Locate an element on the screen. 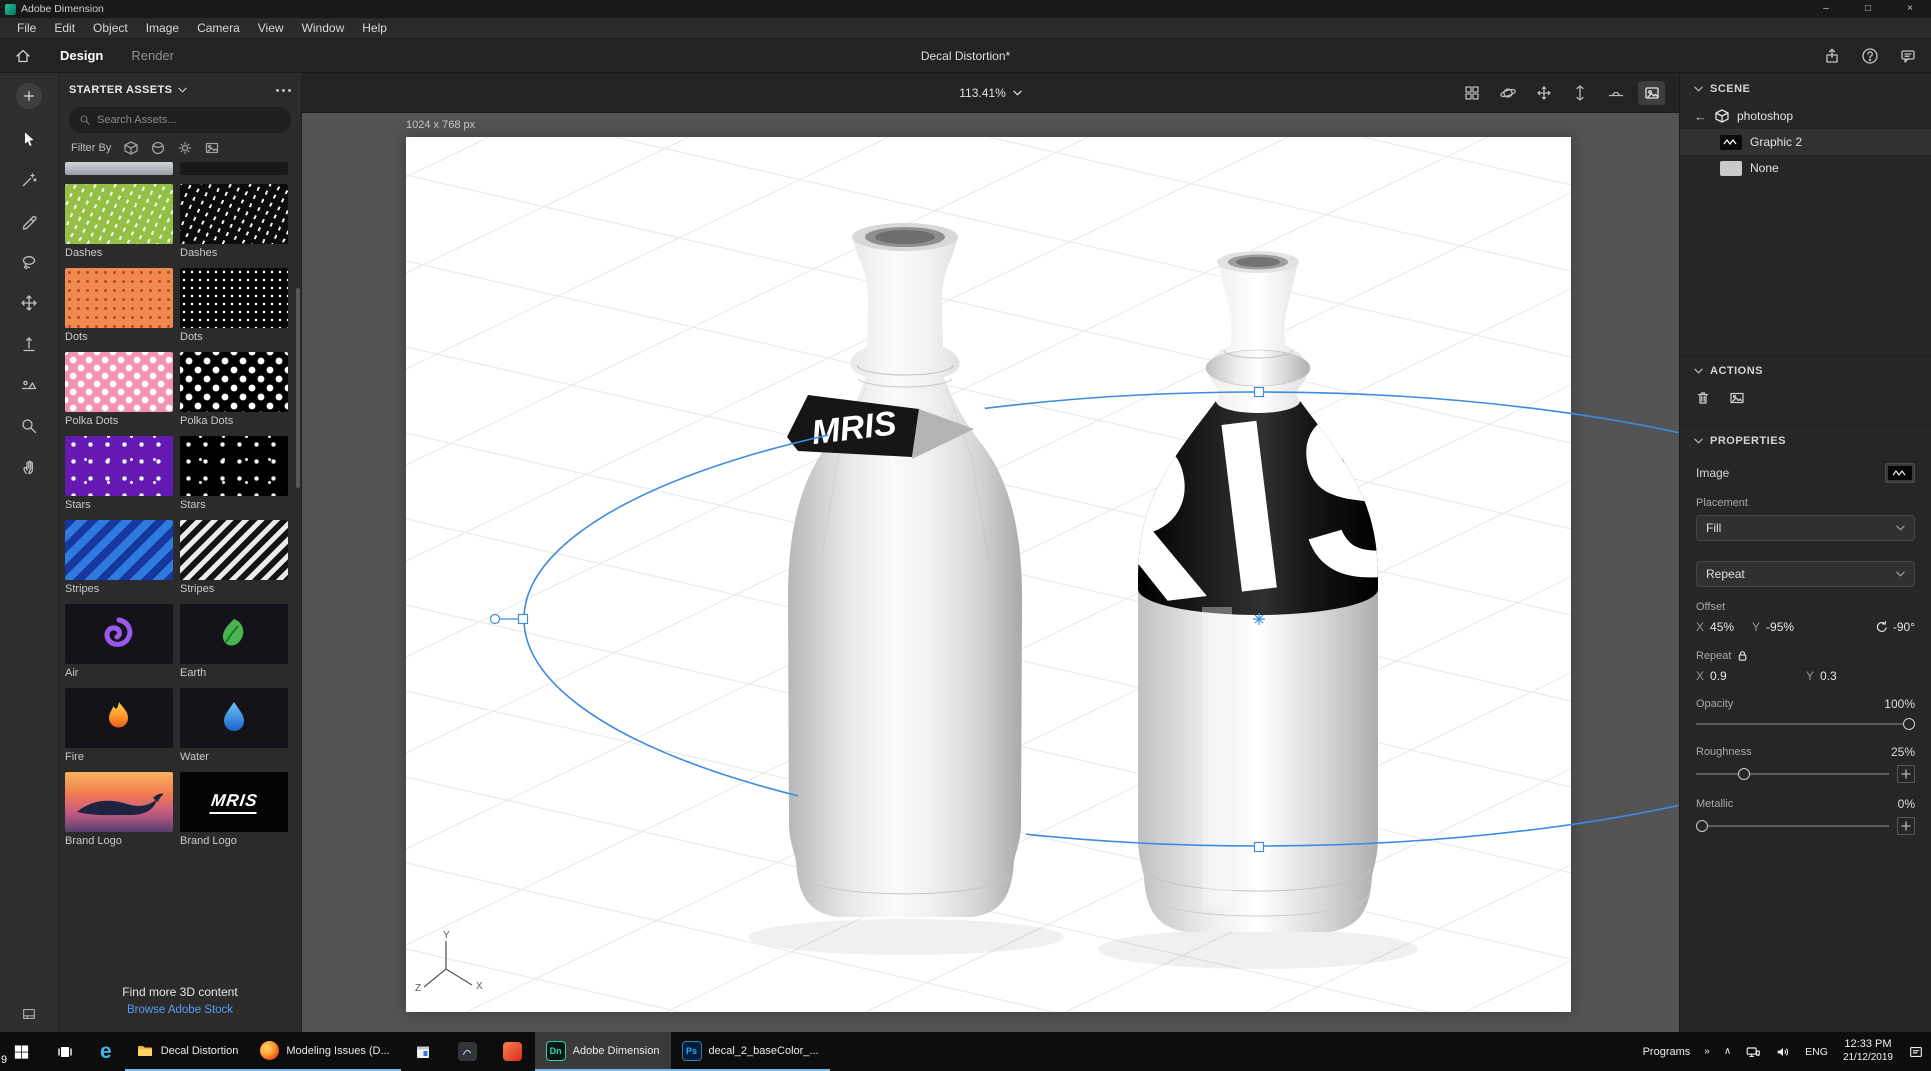 This screenshot has height=1071, width=1931. menu-camera: Camera is located at coordinates (218, 28).